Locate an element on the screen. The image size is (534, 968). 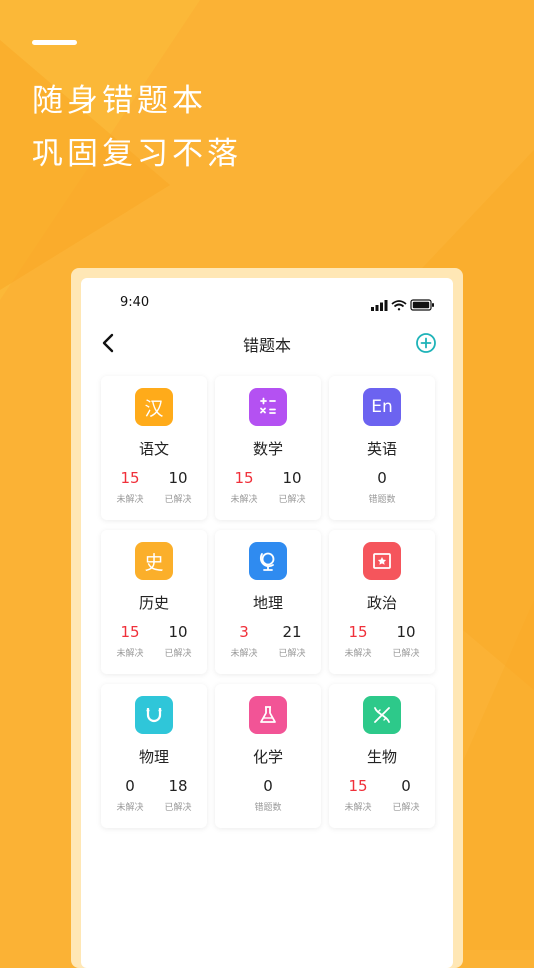
dna-icon is located at coordinates (382, 715).